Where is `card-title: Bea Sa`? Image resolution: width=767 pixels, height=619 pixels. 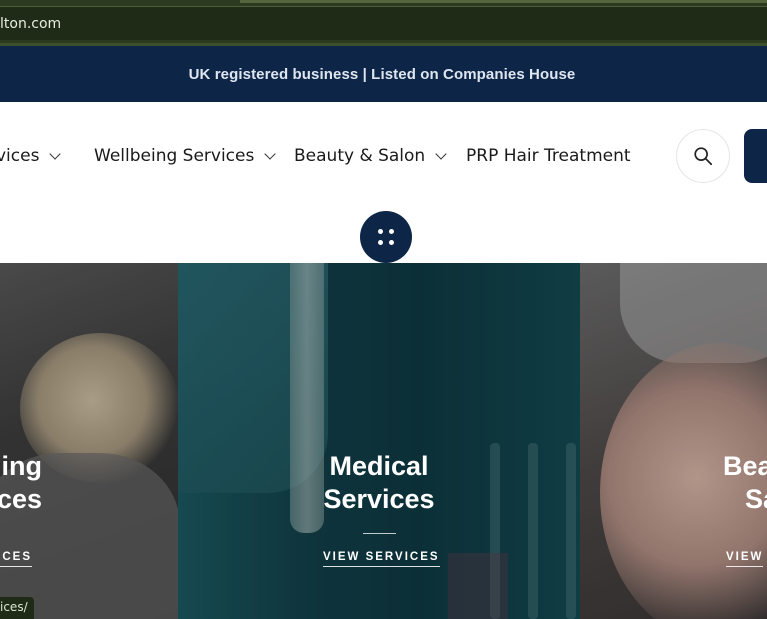
card-title: Bea Sa is located at coordinates (745, 483).